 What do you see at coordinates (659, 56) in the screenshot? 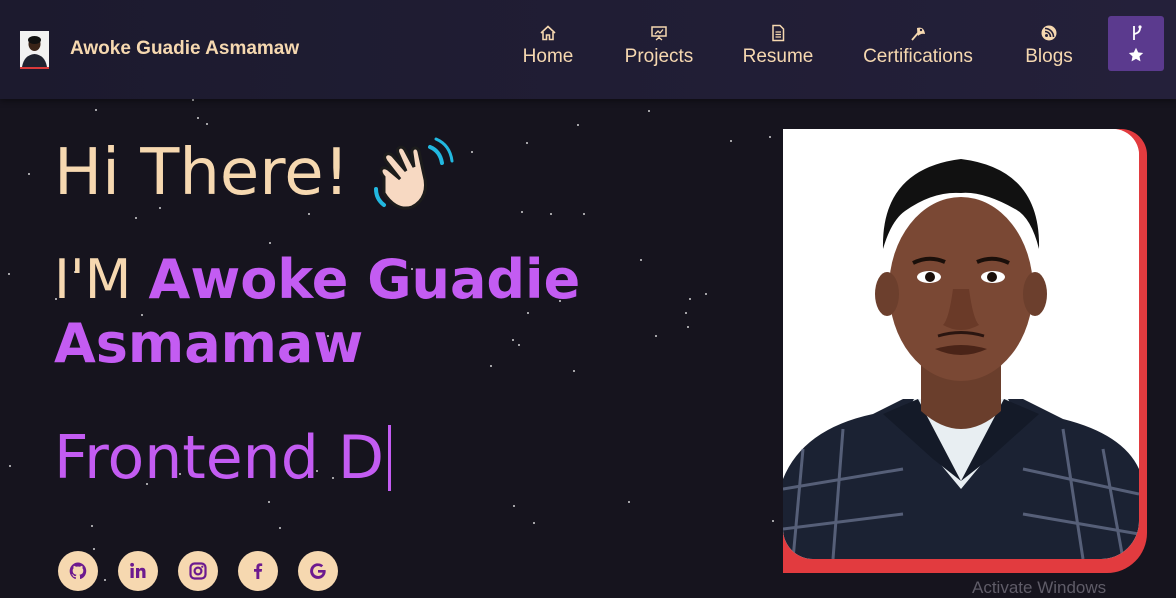
I see `nav-label-projects: Projects` at bounding box center [659, 56].